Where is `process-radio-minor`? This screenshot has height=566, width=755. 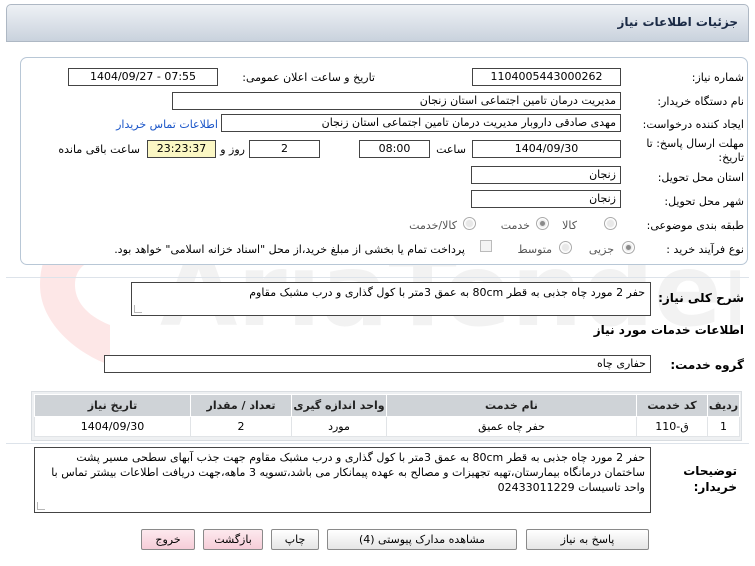
process-radio-minor is located at coordinates (628, 247).